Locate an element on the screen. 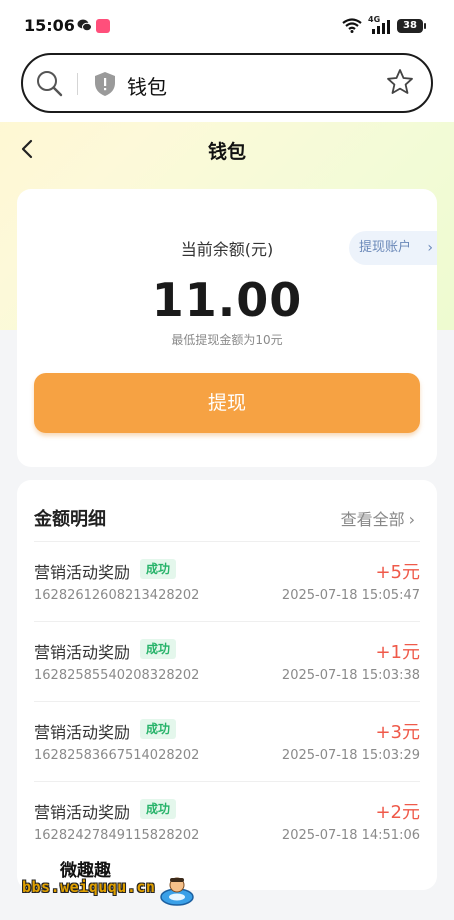 Image resolution: width=454 pixels, height=920 pixels. transaction-id: 16282585540208328202 is located at coordinates (117, 675).